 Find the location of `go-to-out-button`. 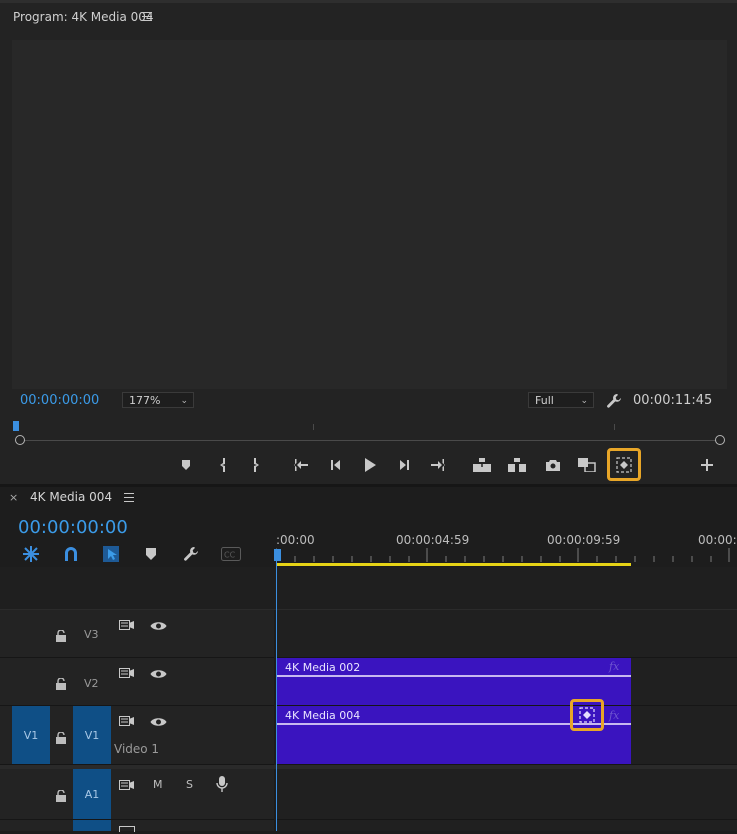

go-to-out-button is located at coordinates (439, 465).